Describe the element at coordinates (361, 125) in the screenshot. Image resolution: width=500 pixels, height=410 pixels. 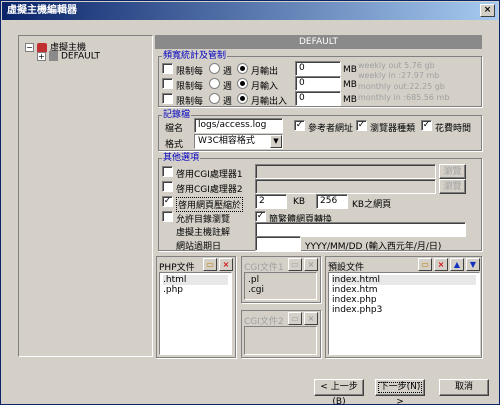
I see `browser-checkbox: ✓` at that location.